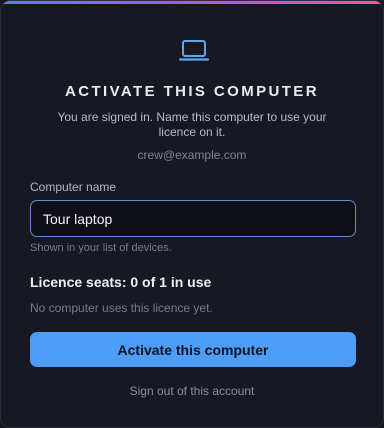  Describe the element at coordinates (121, 282) in the screenshot. I see `licence-seats-status: Licence seats: 0 of 1 in use` at that location.